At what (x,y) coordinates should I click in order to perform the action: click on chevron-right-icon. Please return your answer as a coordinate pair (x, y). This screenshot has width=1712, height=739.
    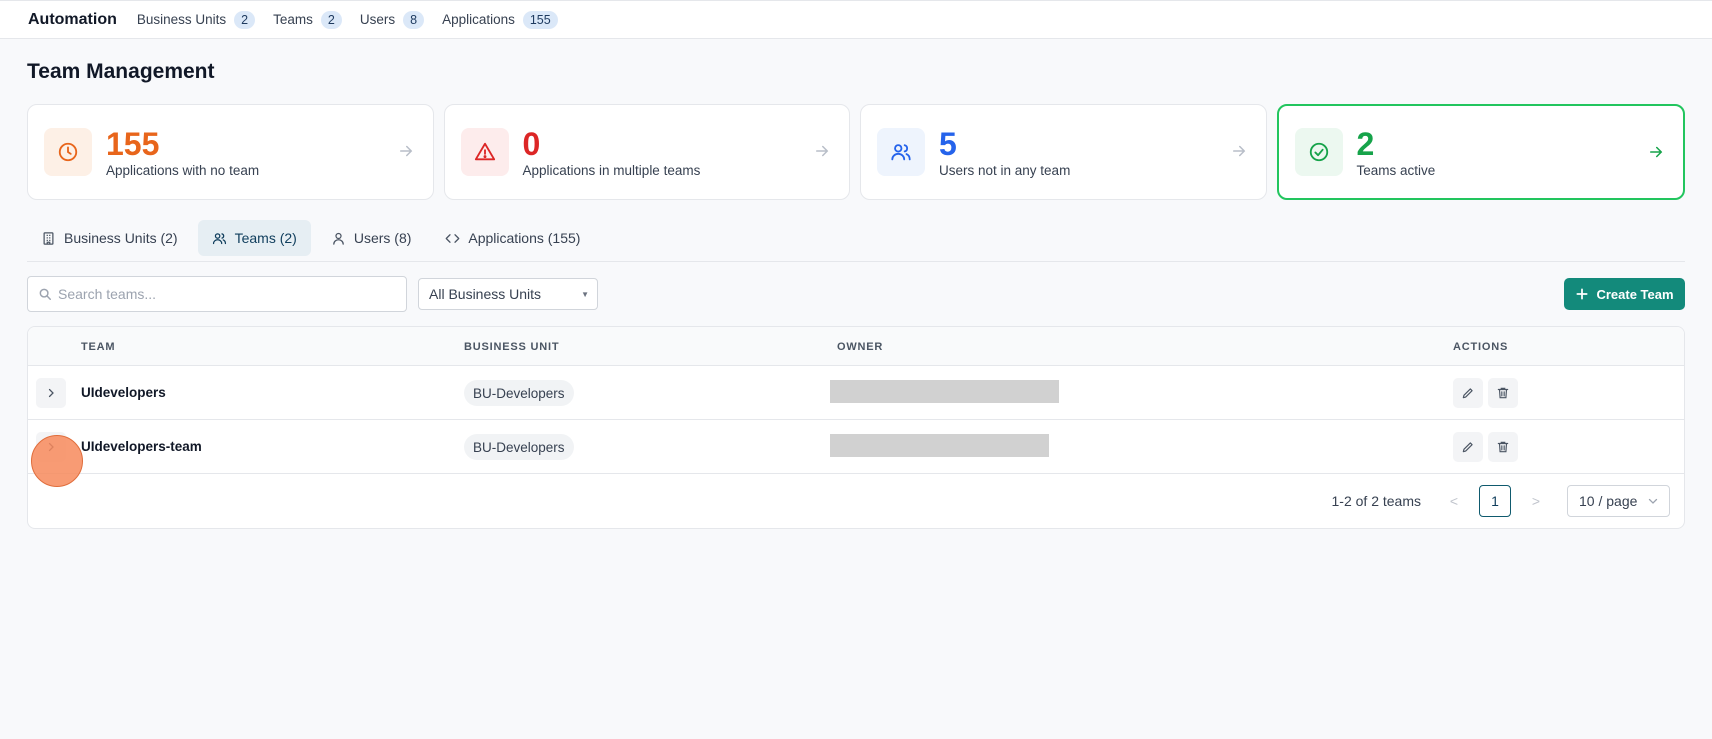
    Looking at the image, I should click on (51, 393).